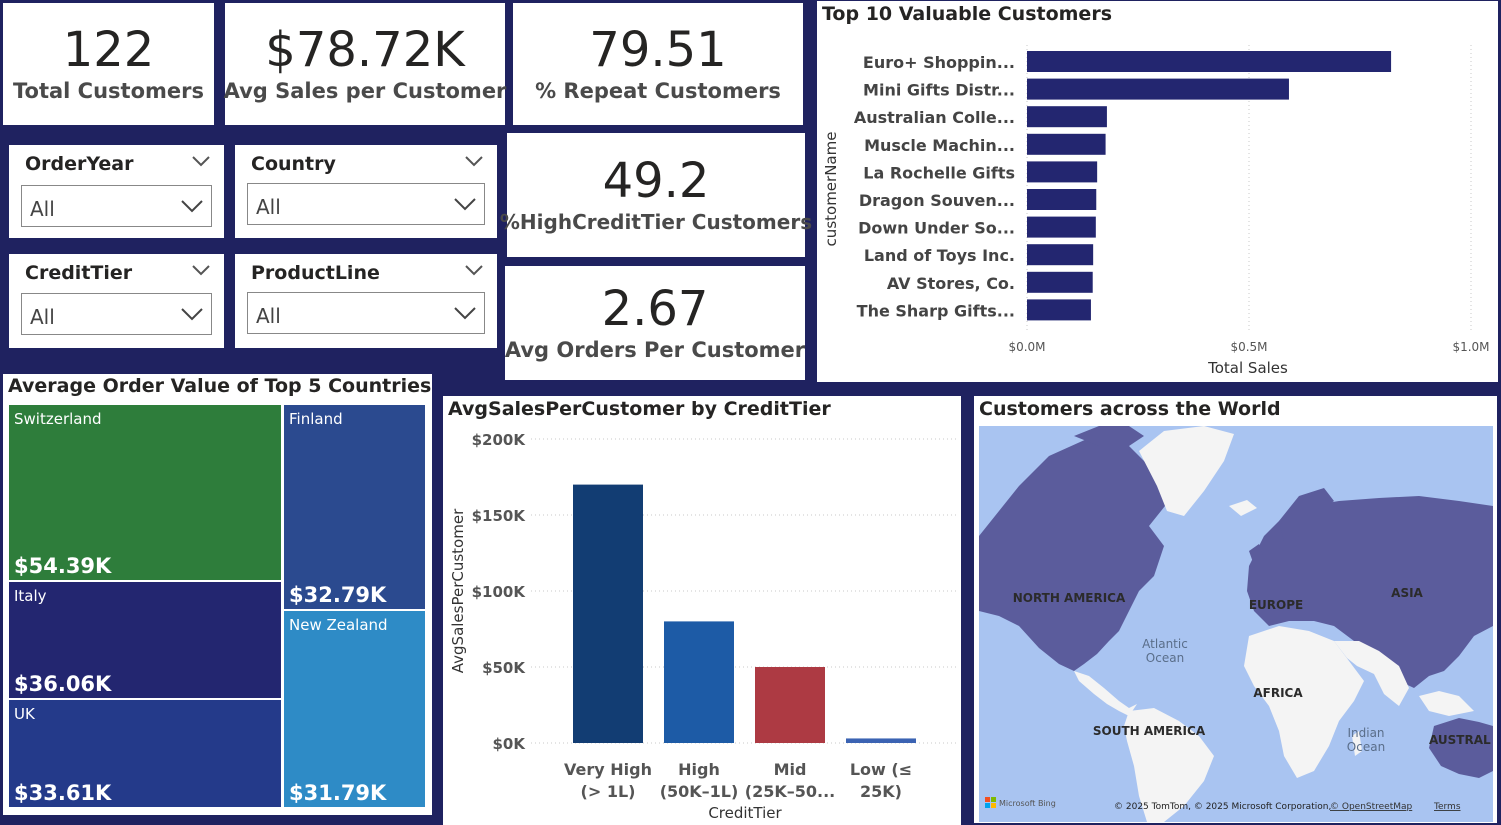 The image size is (1501, 825). Describe the element at coordinates (268, 316) in the screenshot. I see `product-line-value: All` at that location.